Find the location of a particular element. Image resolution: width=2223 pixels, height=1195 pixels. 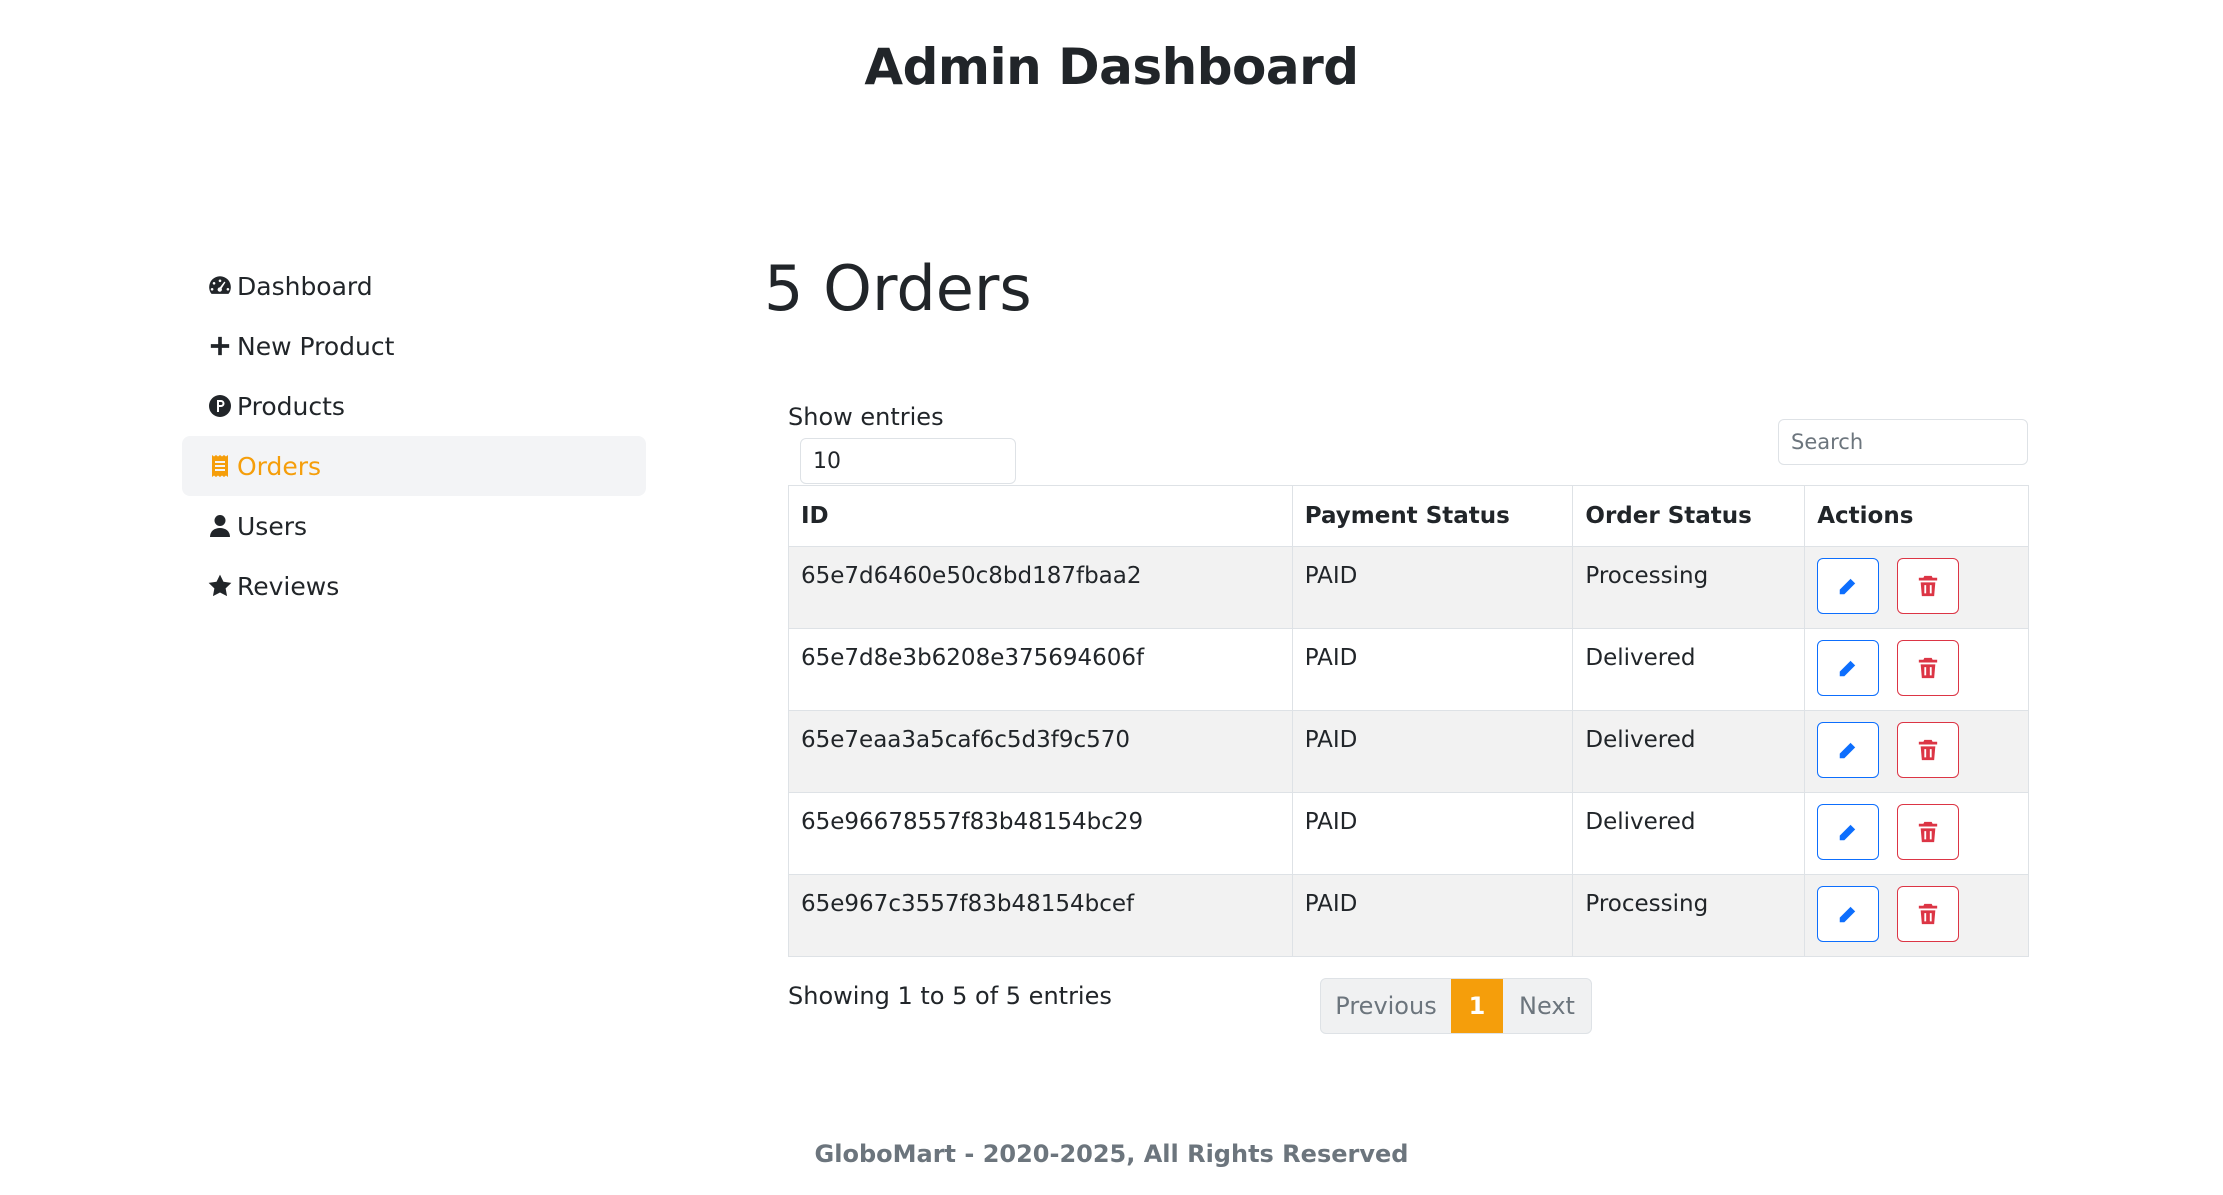

product-icon is located at coordinates (219, 406).